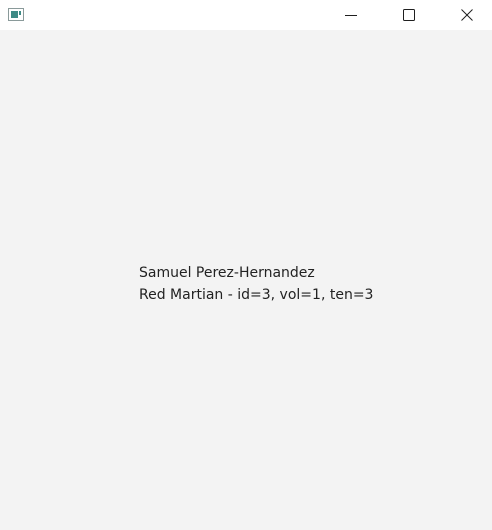  I want to click on close-button, so click(467, 15).